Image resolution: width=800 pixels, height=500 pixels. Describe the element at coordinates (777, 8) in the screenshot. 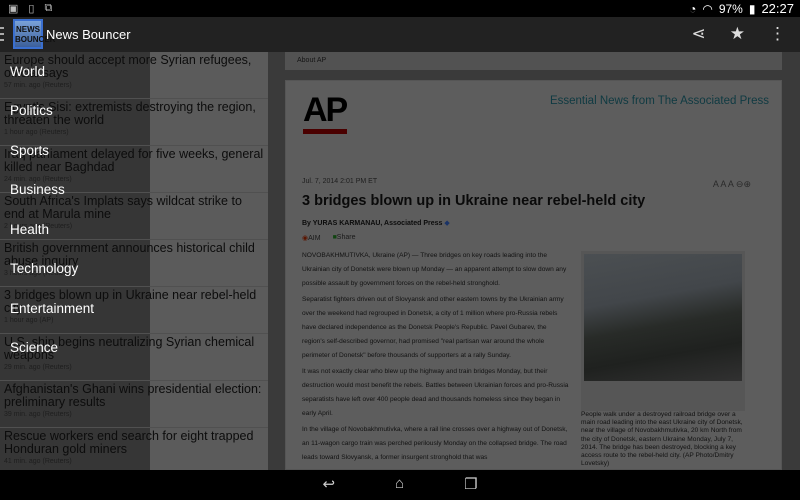

I see `clock: 22:27` at that location.